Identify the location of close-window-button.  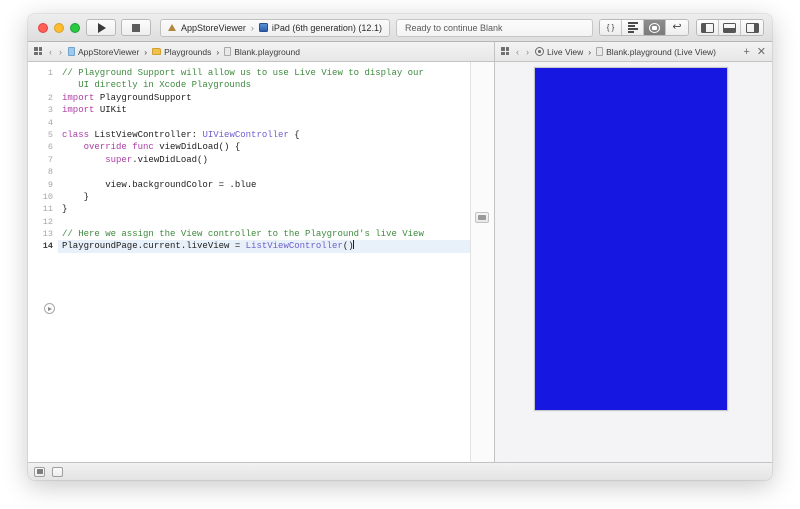
(43, 27).